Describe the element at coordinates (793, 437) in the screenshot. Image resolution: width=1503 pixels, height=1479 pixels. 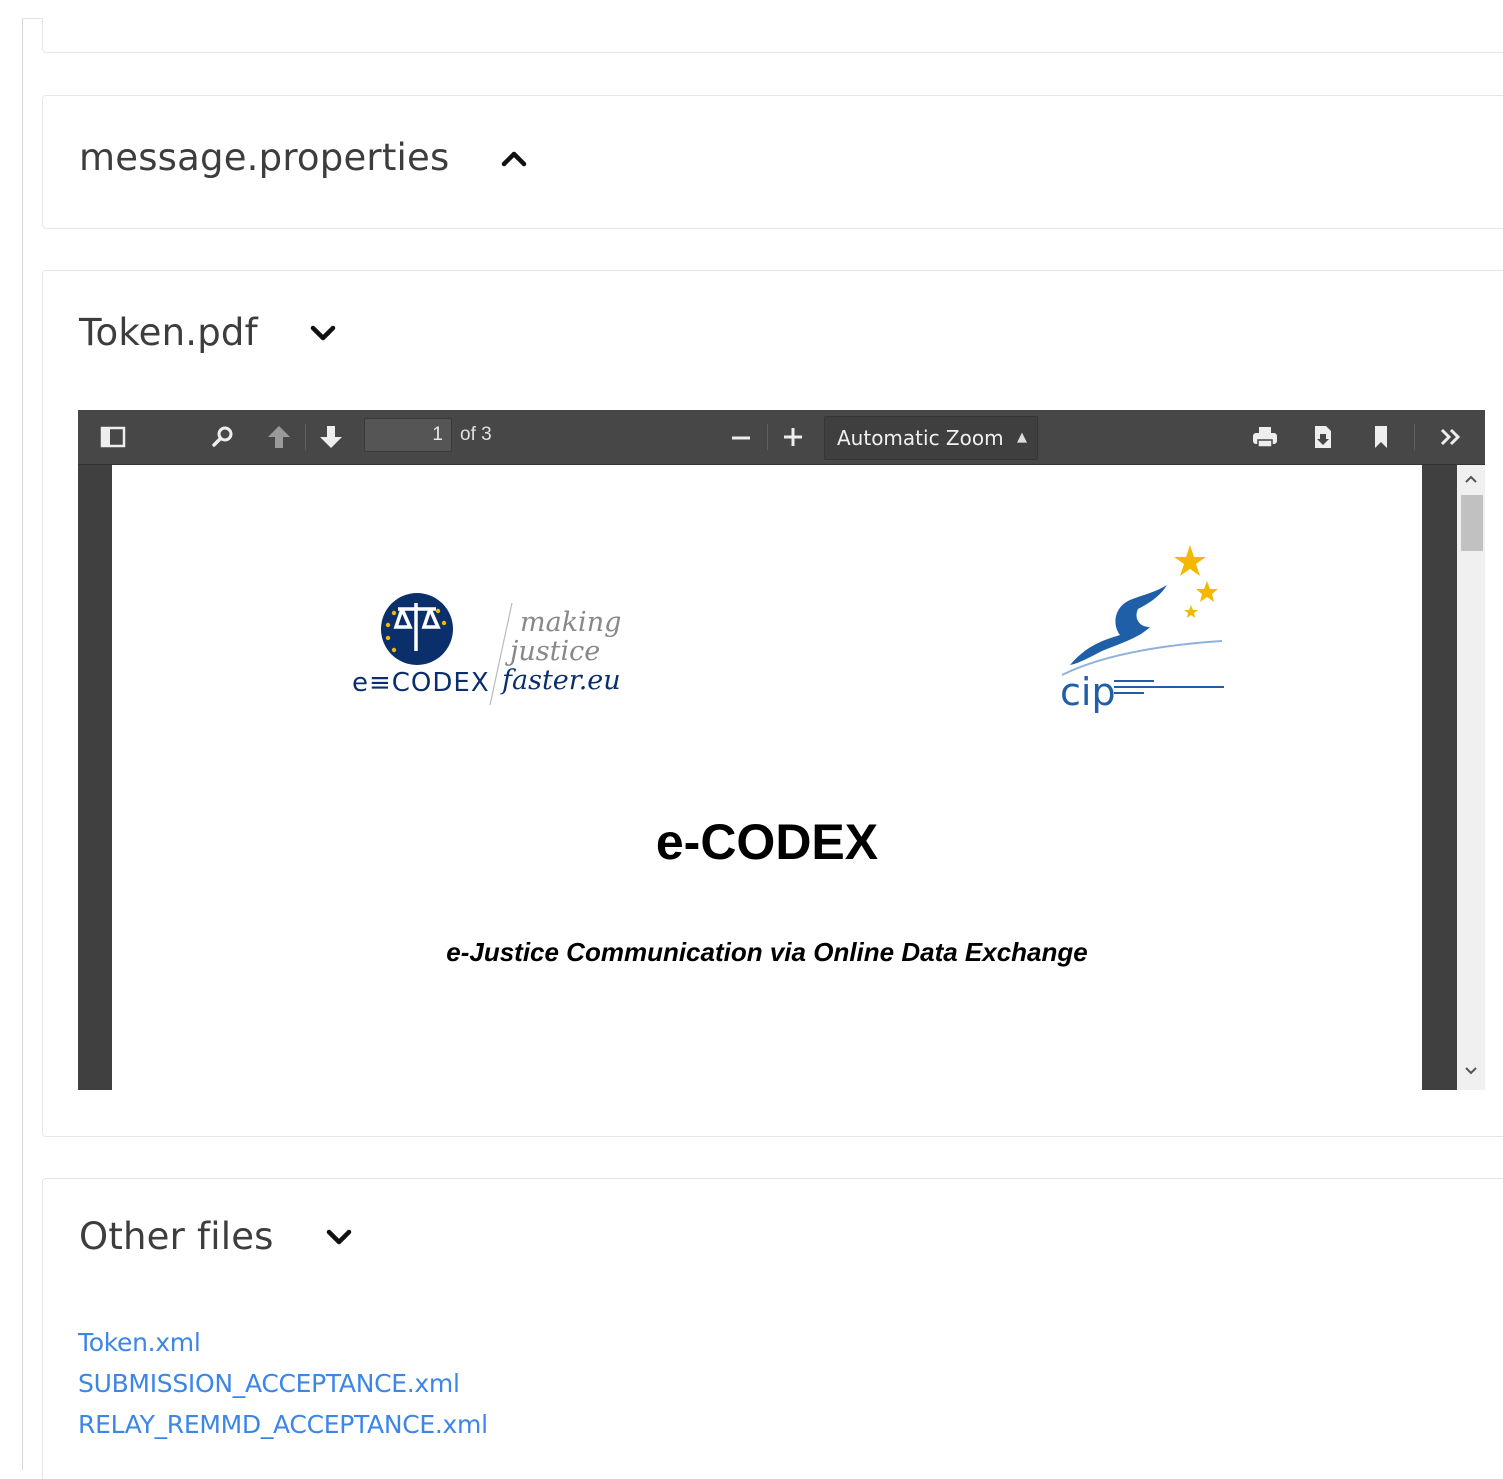
I see `zoom-in-icon` at that location.